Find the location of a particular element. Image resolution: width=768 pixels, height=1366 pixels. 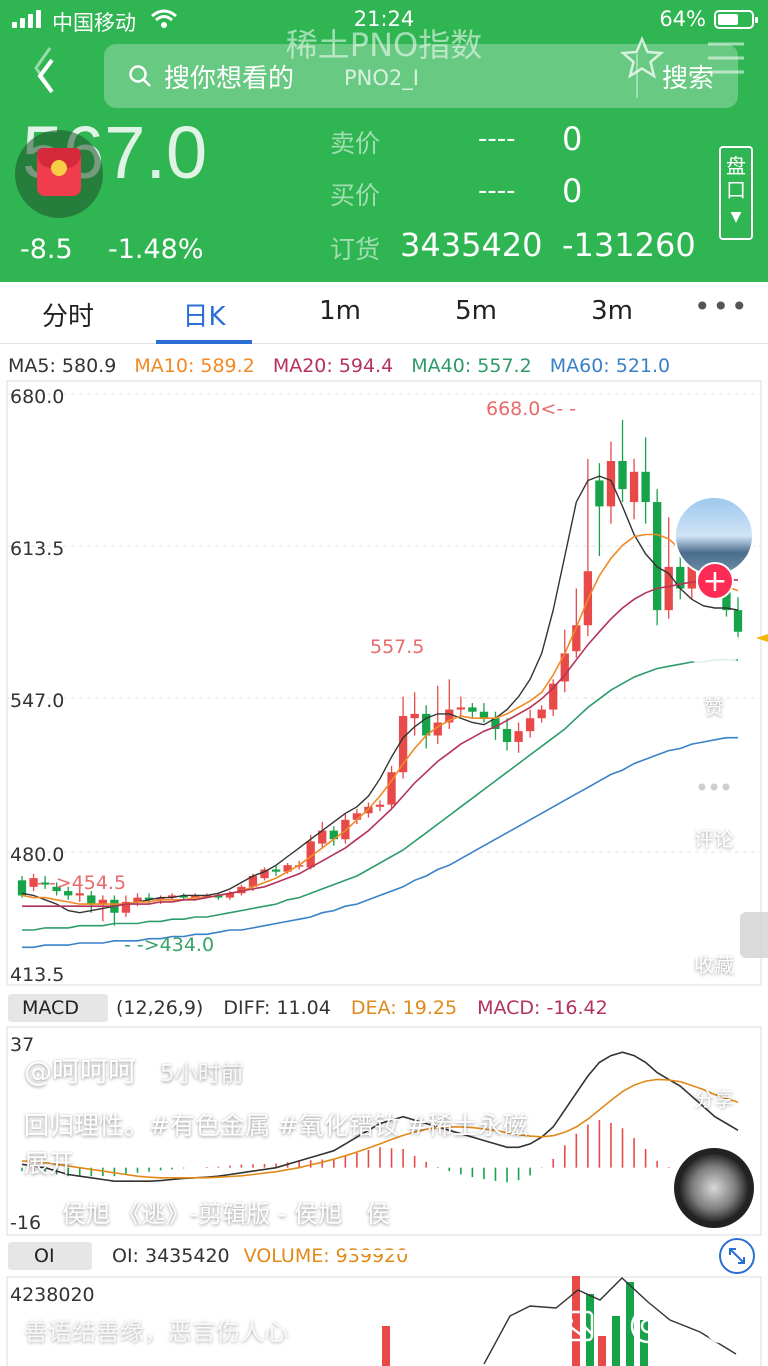

tab-timeshare: 分时 is located at coordinates (68, 314).